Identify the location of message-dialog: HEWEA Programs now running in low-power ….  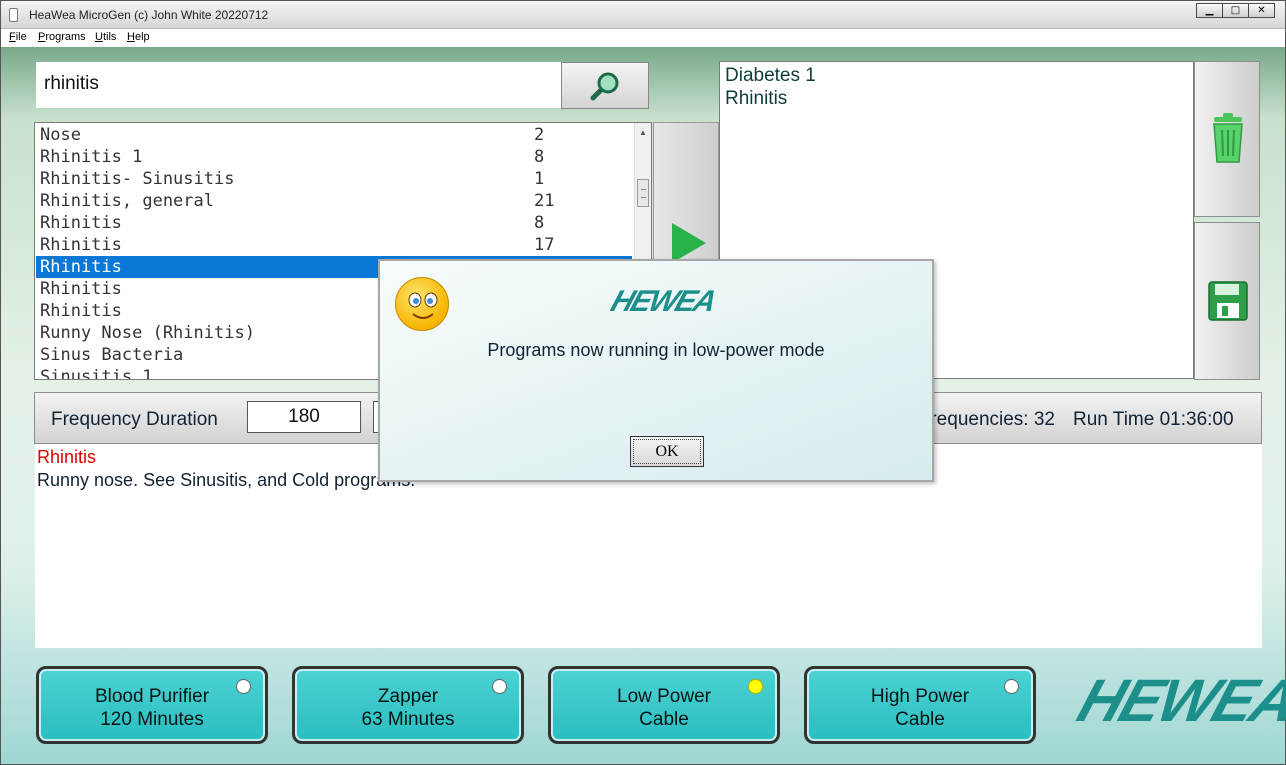
(656, 370).